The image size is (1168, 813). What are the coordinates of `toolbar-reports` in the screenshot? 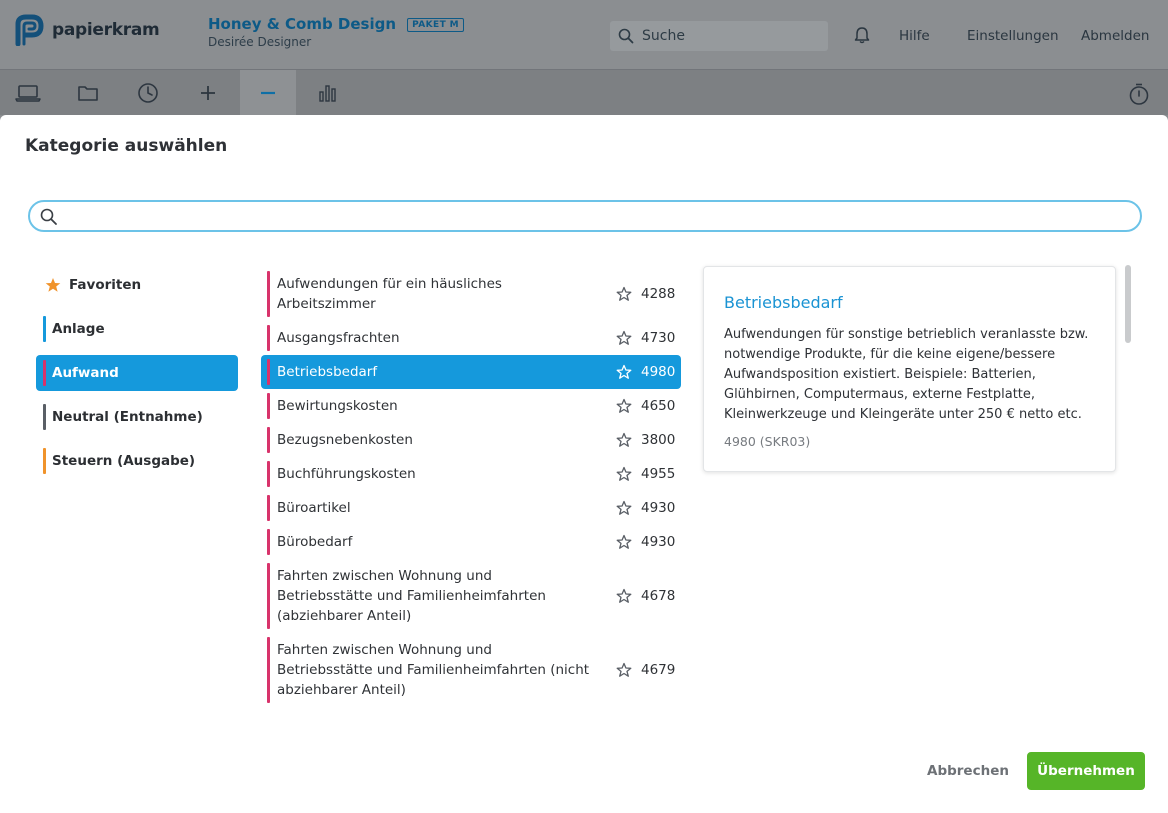 It's located at (328, 93).